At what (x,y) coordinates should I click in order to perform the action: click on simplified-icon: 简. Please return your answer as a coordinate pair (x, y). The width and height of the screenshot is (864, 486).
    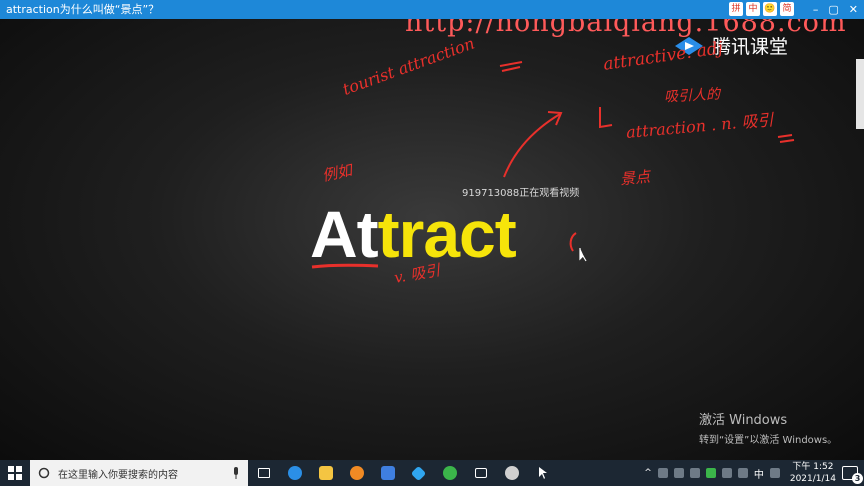
    Looking at the image, I should click on (787, 9).